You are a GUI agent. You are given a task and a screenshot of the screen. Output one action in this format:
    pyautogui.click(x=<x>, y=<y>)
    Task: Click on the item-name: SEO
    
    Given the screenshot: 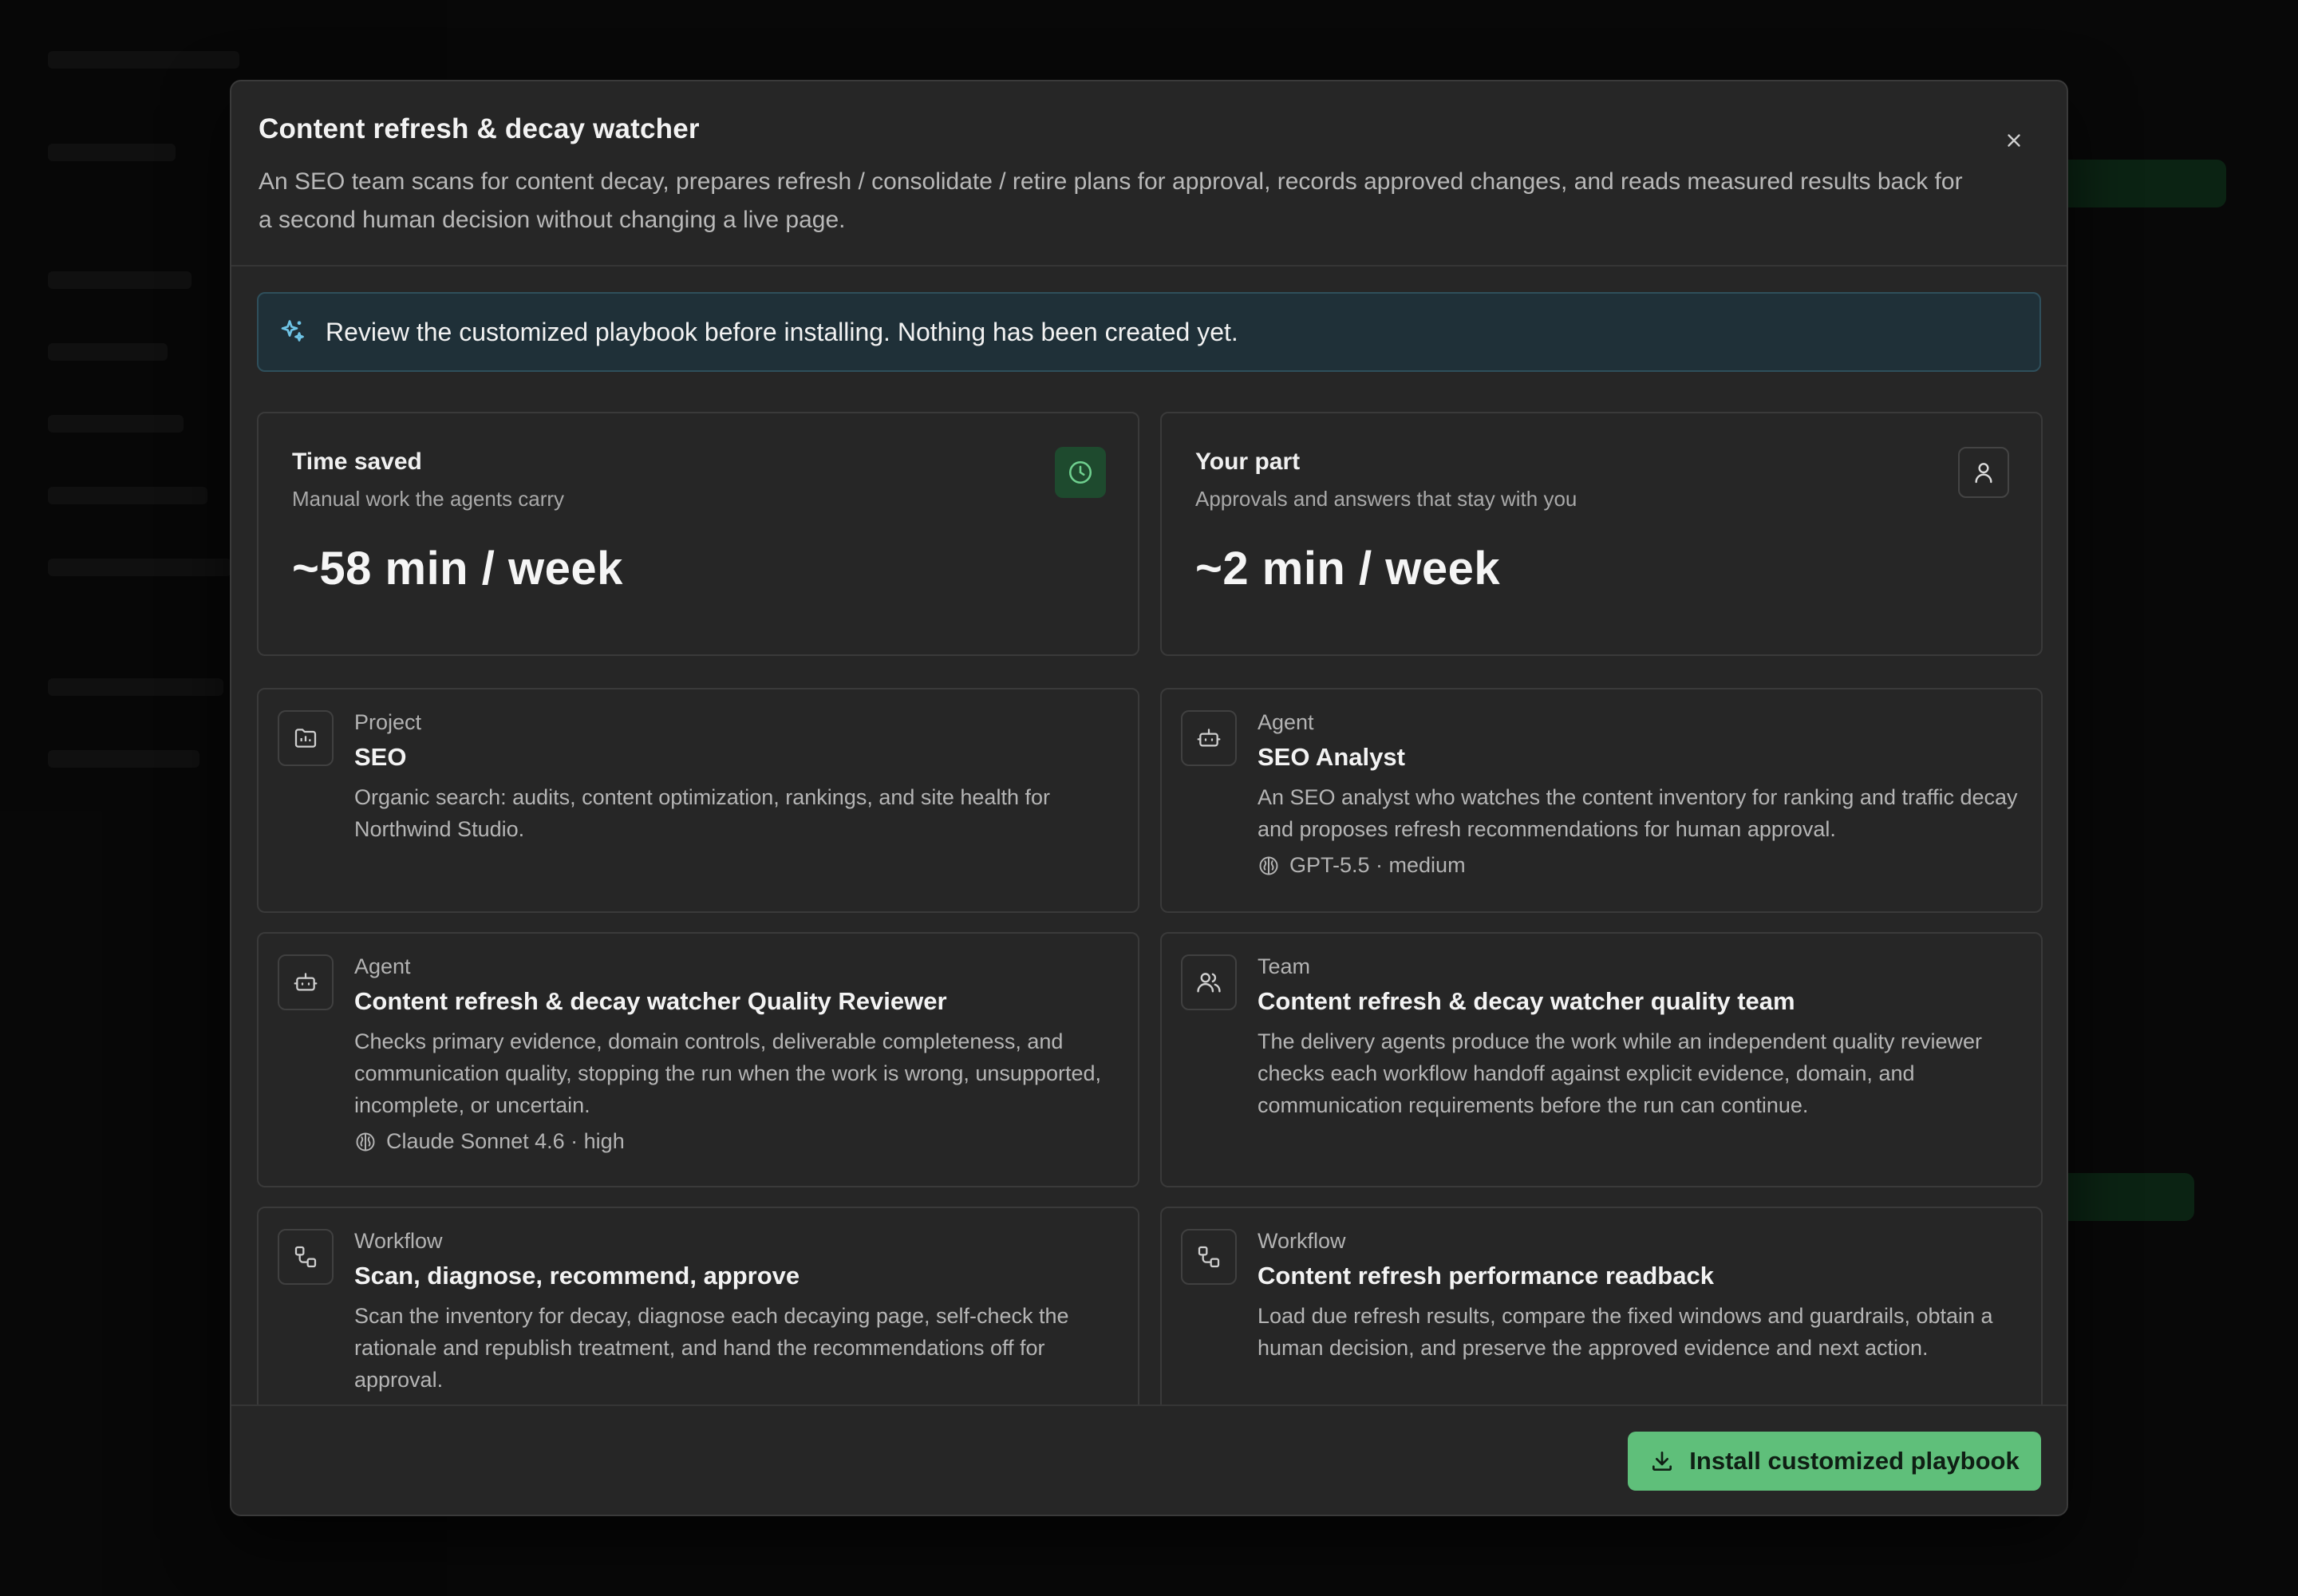 What is the action you would take?
    pyautogui.click(x=381, y=757)
    